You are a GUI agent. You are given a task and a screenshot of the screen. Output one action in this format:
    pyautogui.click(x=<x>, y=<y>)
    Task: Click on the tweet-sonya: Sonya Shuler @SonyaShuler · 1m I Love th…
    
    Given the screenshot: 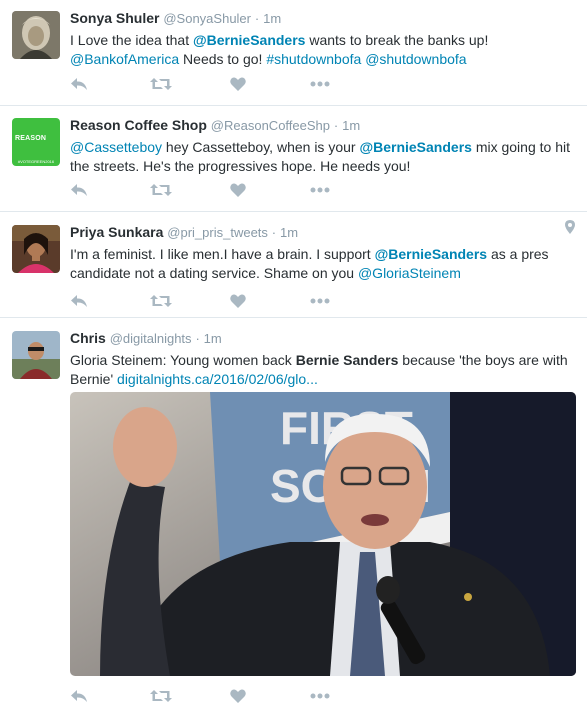 What is the action you would take?
    pyautogui.click(x=293, y=53)
    